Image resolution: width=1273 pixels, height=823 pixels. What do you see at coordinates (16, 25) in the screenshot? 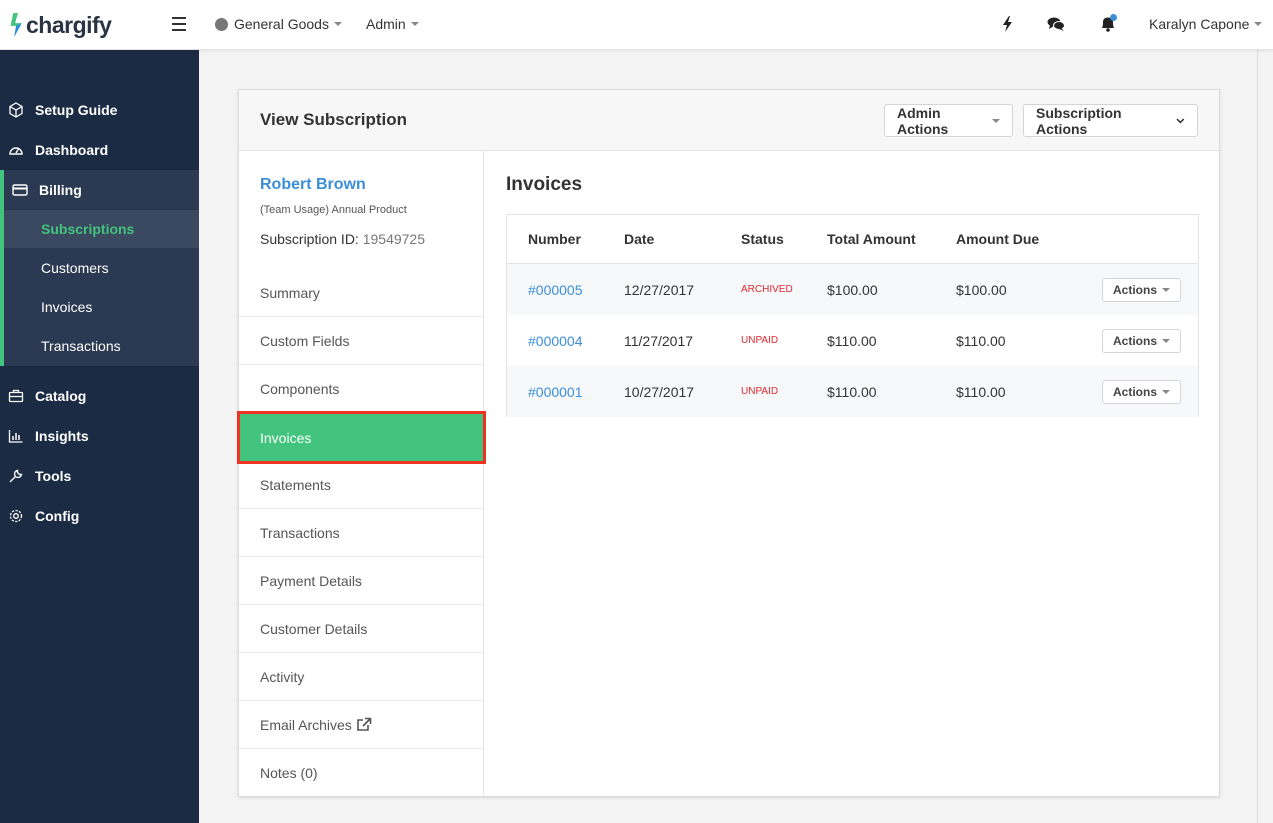
I see `logo-bolt-icon` at bounding box center [16, 25].